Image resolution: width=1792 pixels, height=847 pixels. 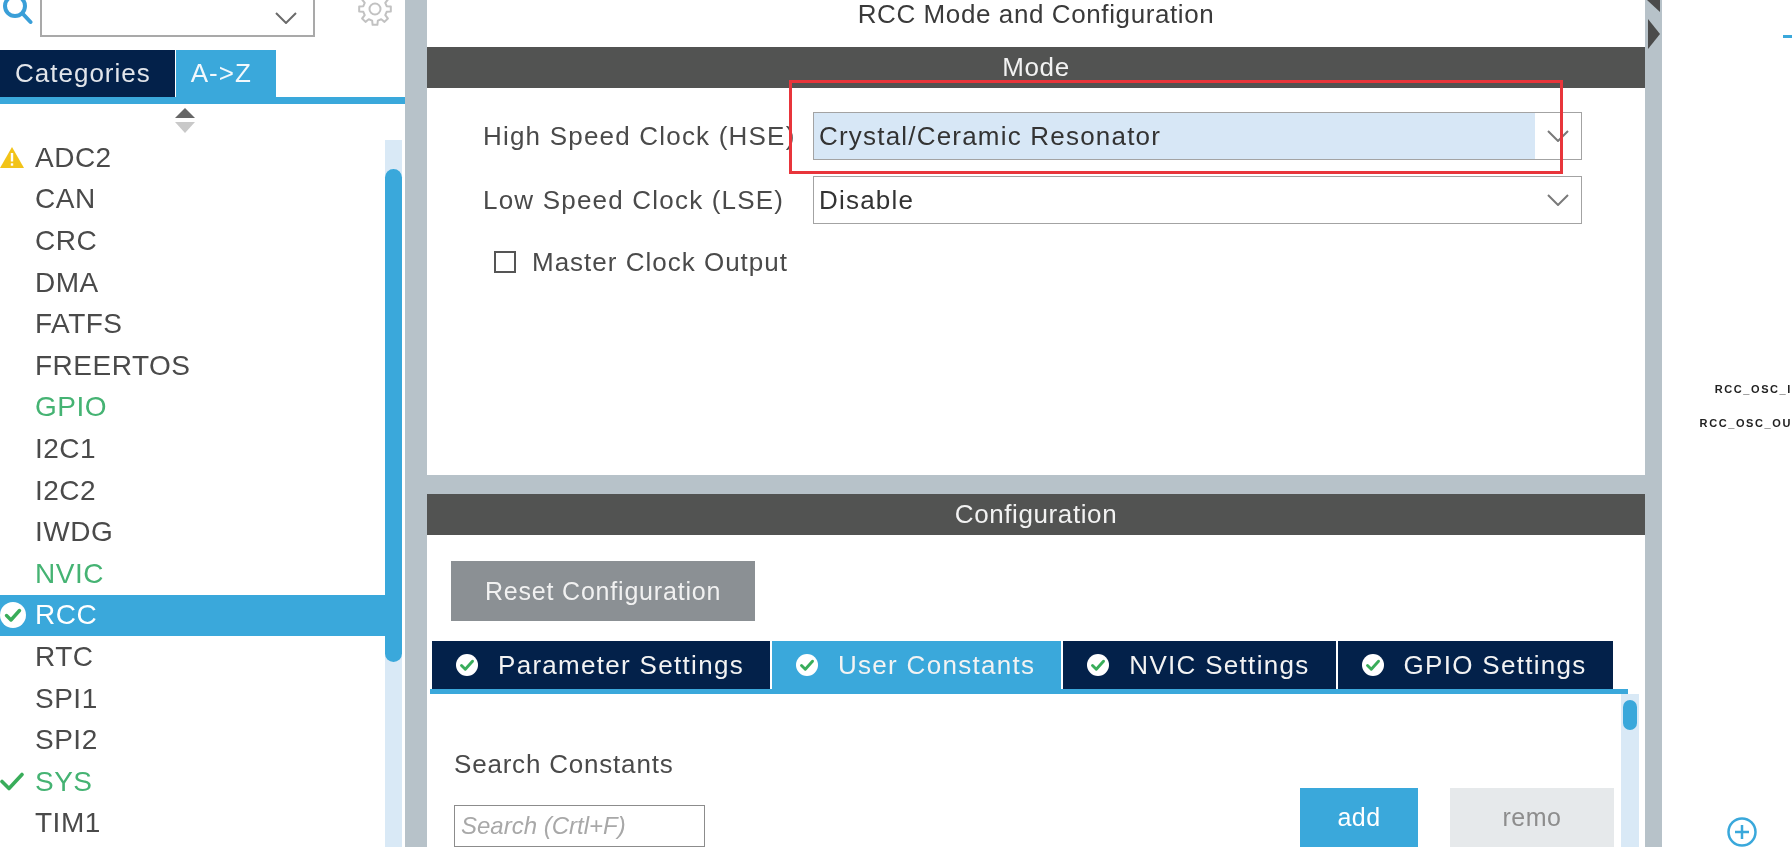 What do you see at coordinates (1742, 832) in the screenshot?
I see `zoom-in-icon` at bounding box center [1742, 832].